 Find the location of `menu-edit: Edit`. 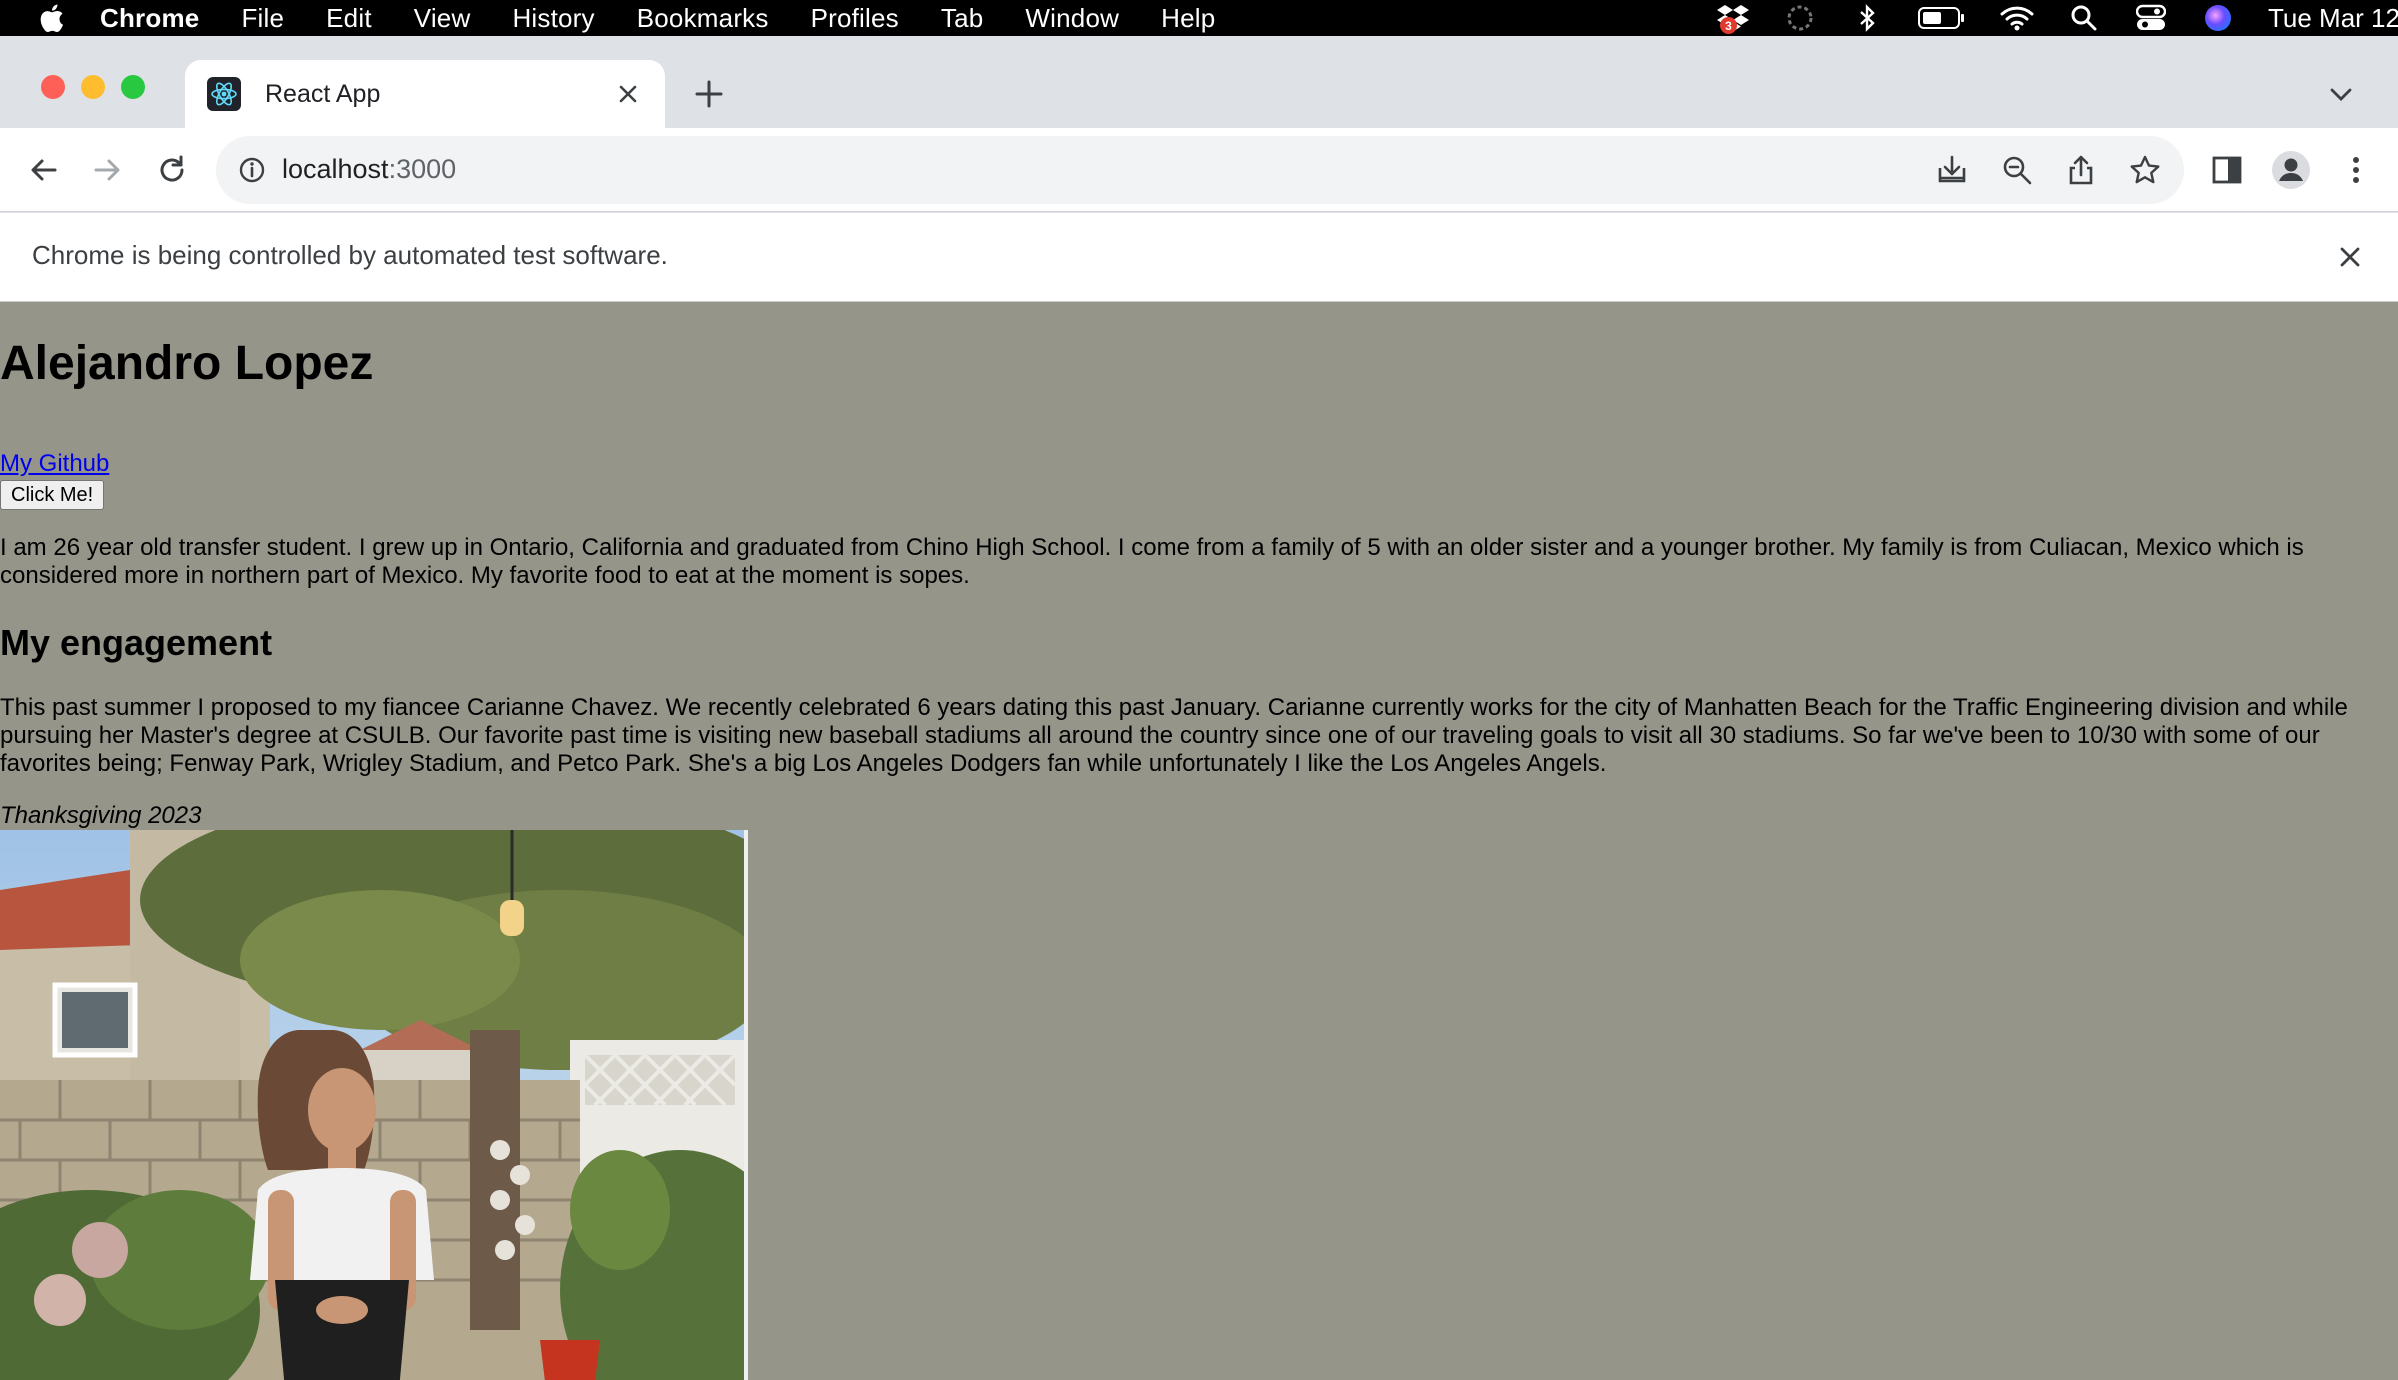

menu-edit: Edit is located at coordinates (349, 18).